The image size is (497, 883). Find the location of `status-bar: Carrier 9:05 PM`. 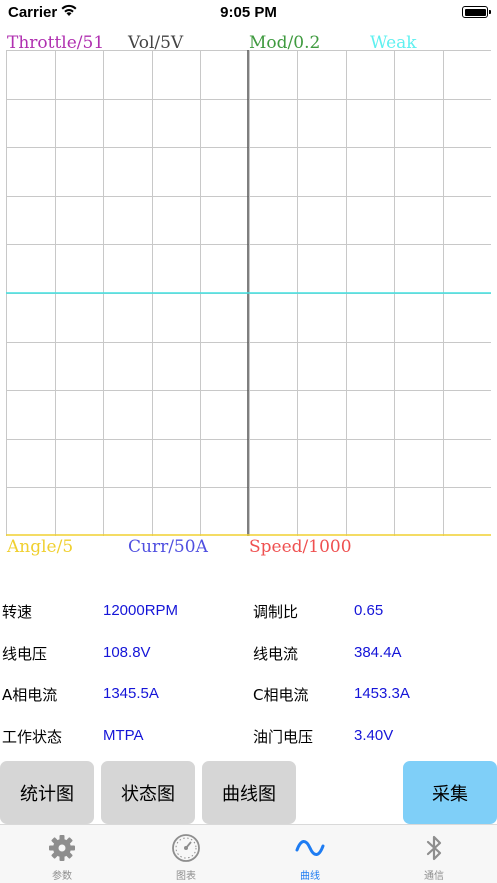

status-bar: Carrier 9:05 PM is located at coordinates (248, 14).